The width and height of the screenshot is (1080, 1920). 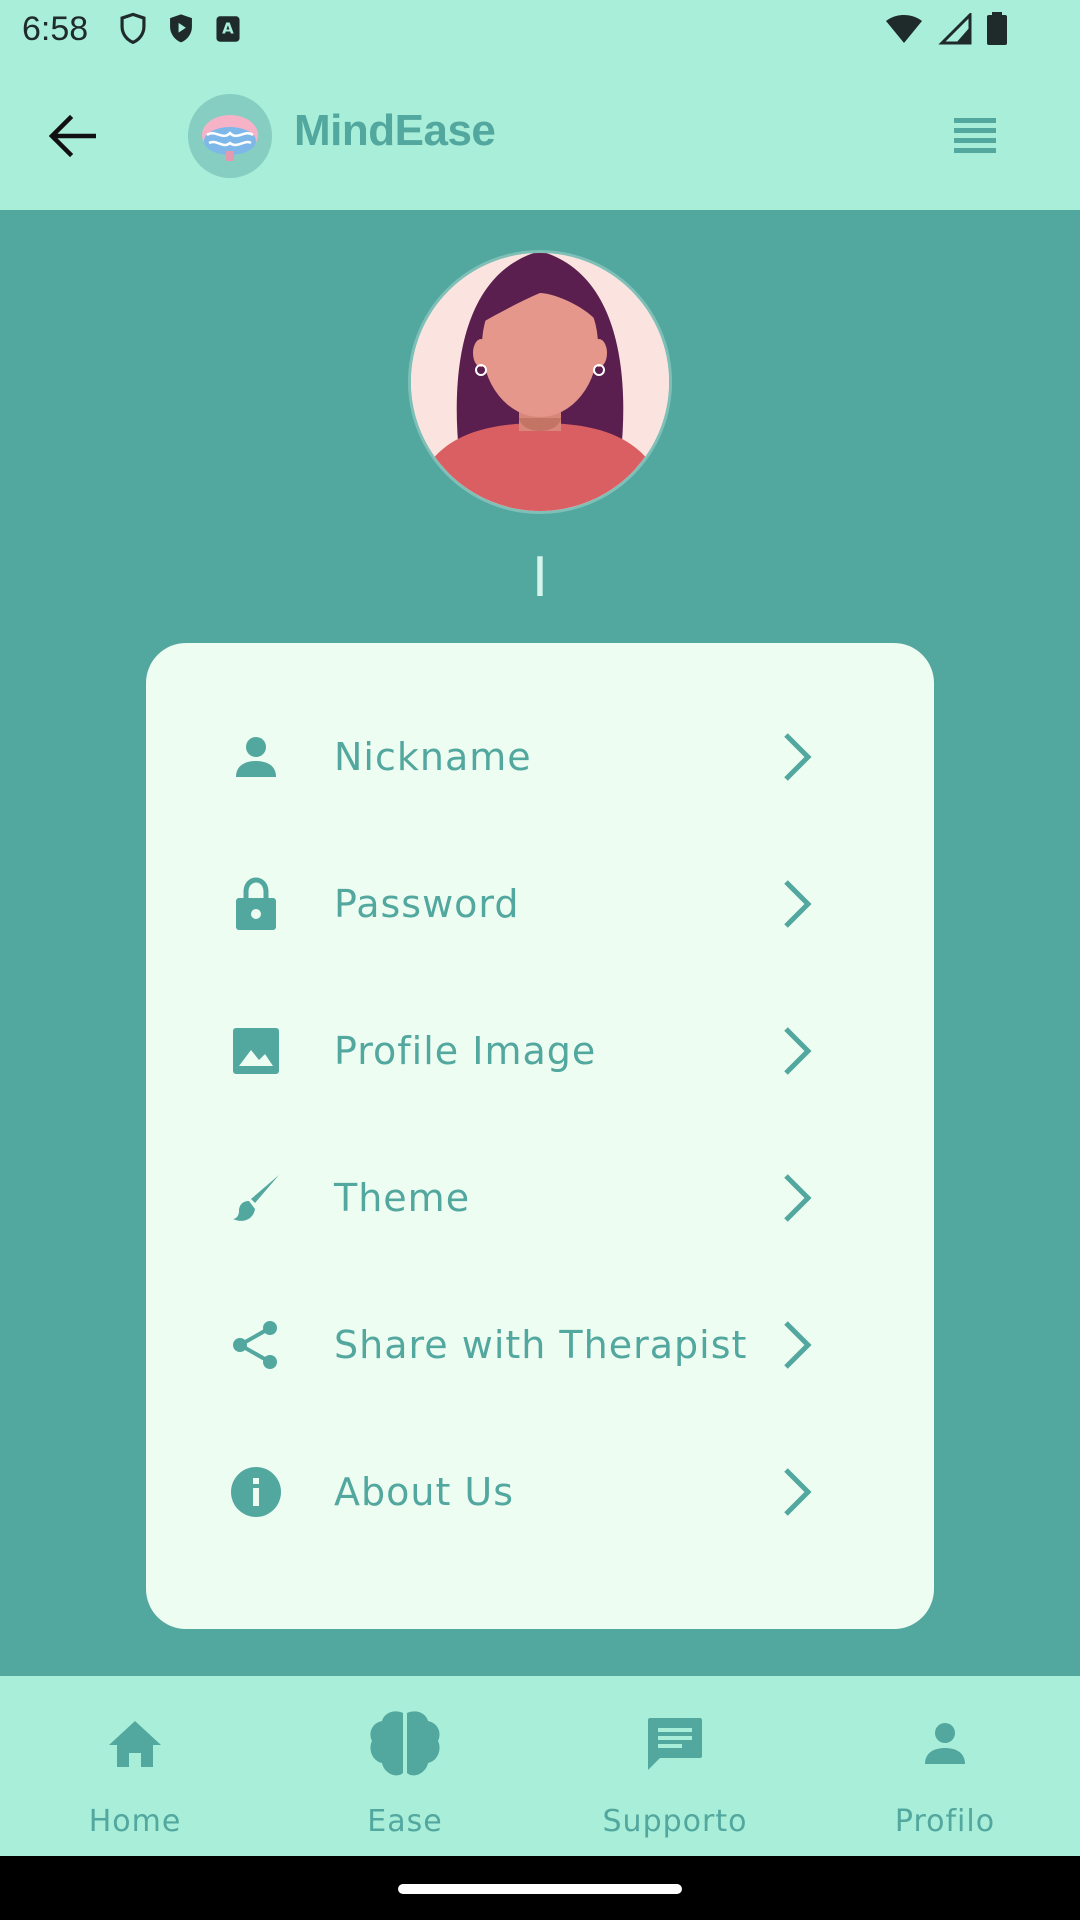 I want to click on battery-icon, so click(x=997, y=28).